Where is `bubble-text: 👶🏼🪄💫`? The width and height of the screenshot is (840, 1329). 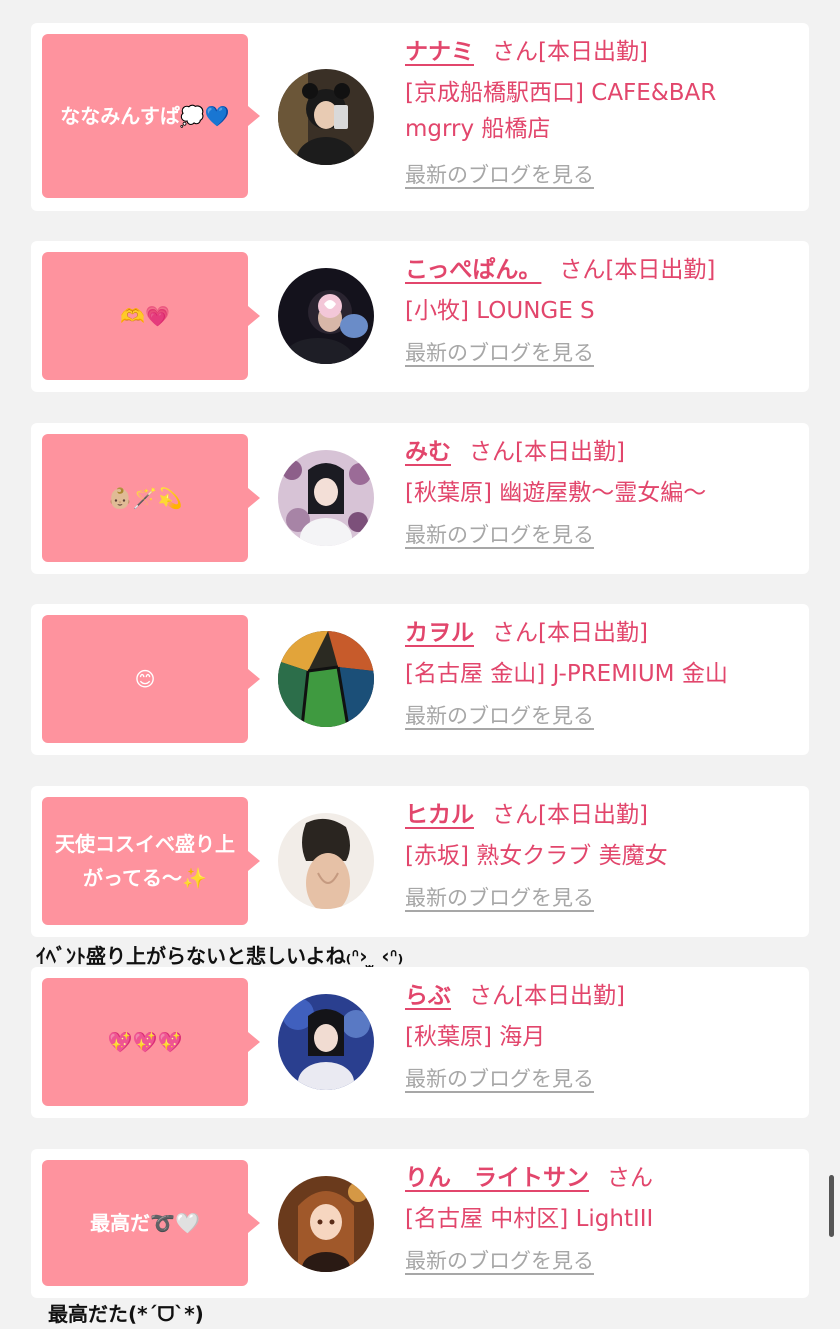 bubble-text: 👶🏼🪄💫 is located at coordinates (145, 498).